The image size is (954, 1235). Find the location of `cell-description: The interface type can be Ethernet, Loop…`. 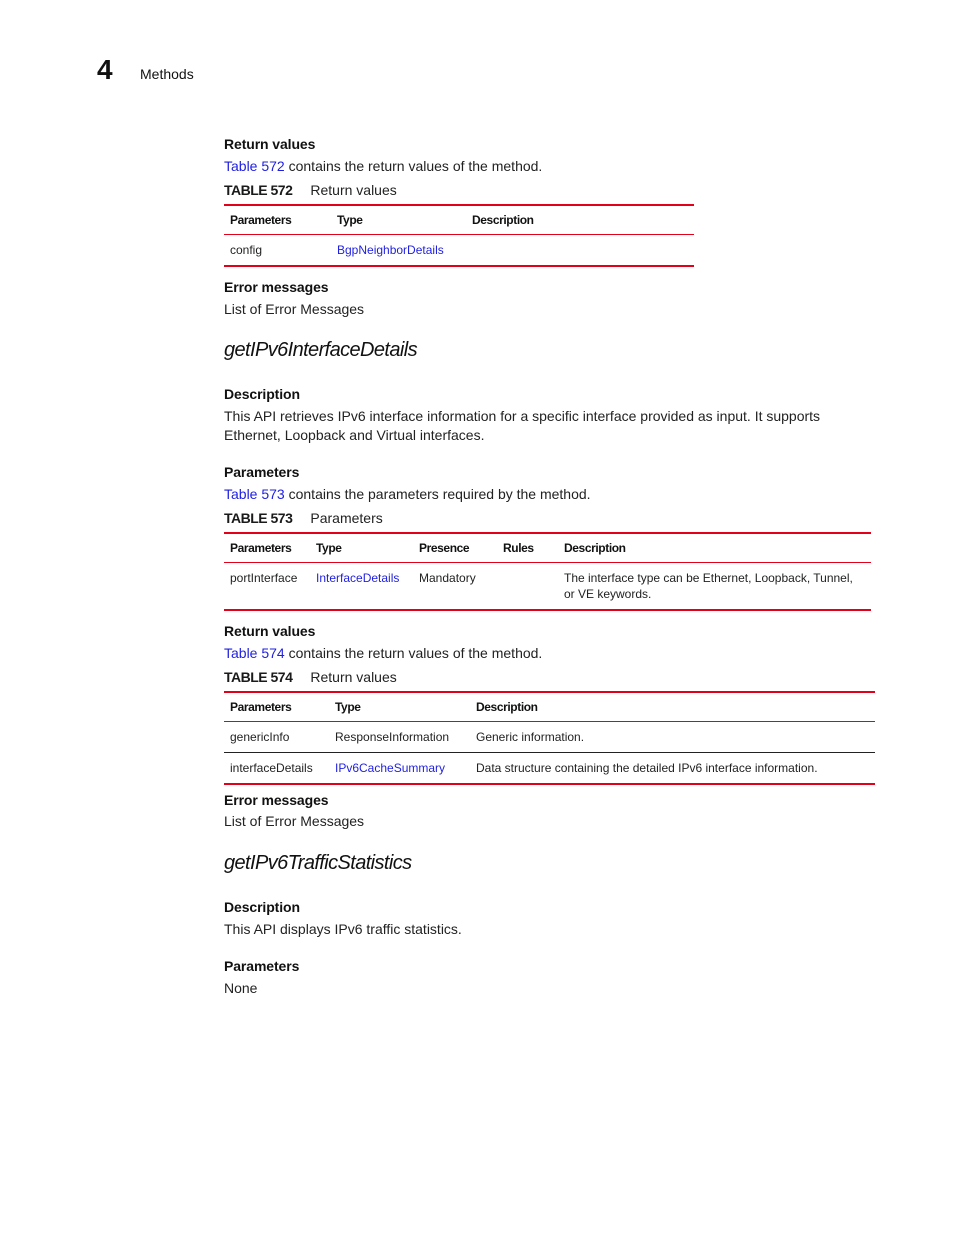

cell-description: The interface type can be Ethernet, Loop… is located at coordinates (708, 586).